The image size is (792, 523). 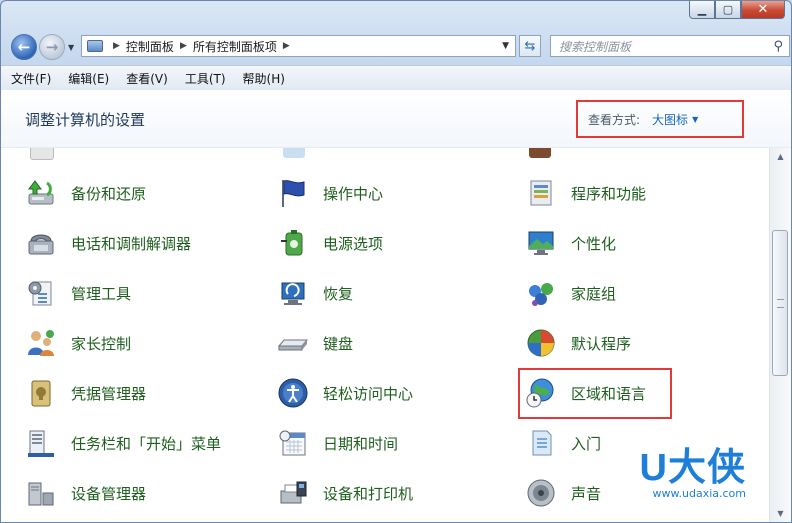 What do you see at coordinates (71, 47) in the screenshot?
I see `recent-pages-dropdown-icon: ▼` at bounding box center [71, 47].